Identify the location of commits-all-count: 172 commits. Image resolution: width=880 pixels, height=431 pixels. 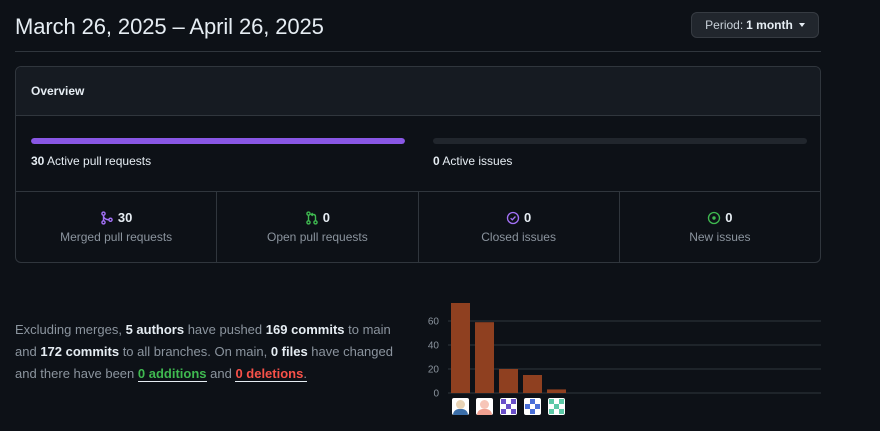
(80, 351).